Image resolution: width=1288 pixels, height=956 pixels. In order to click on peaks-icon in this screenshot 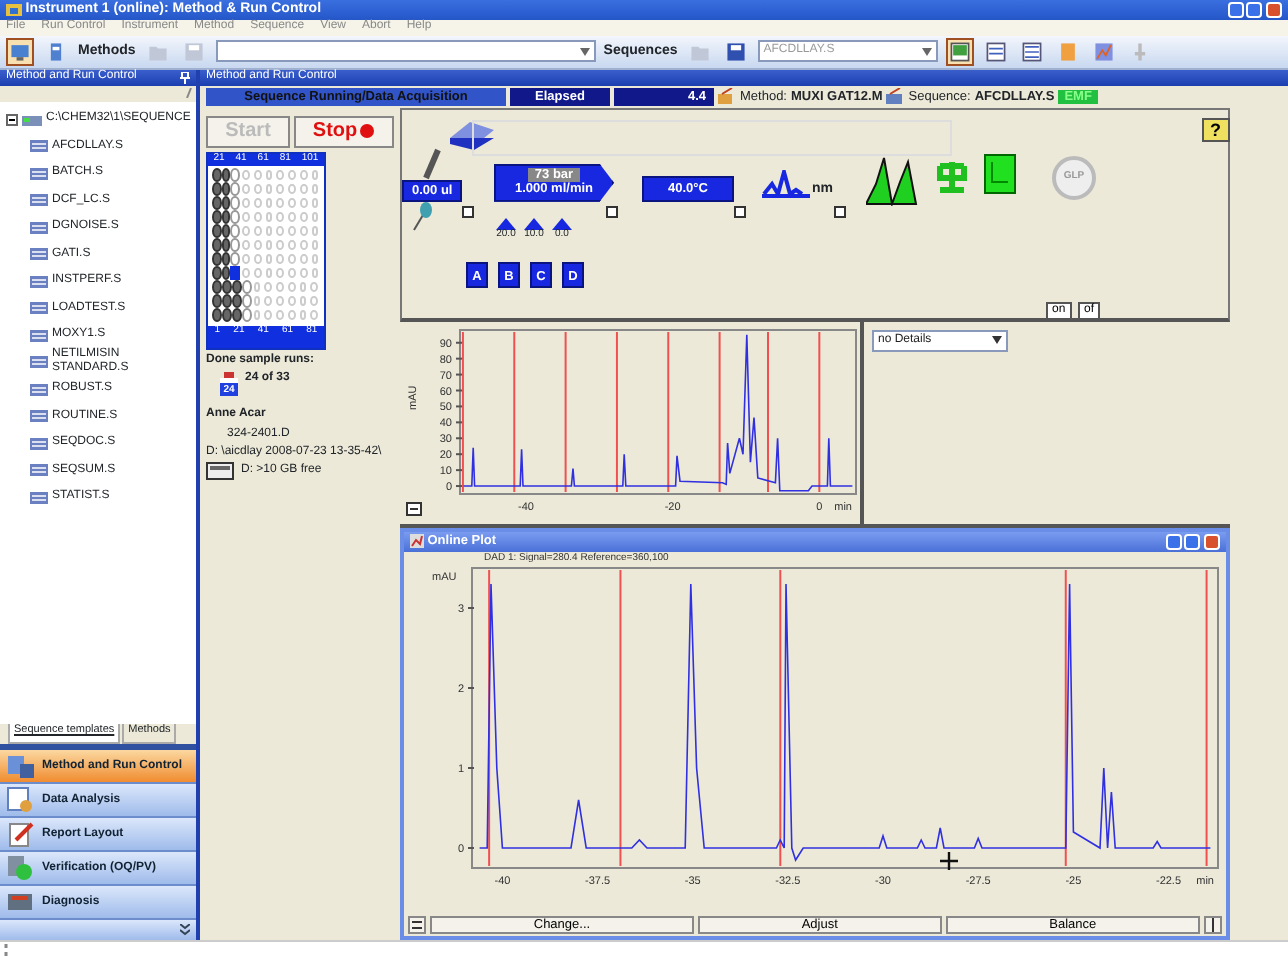, I will do `click(892, 179)`.